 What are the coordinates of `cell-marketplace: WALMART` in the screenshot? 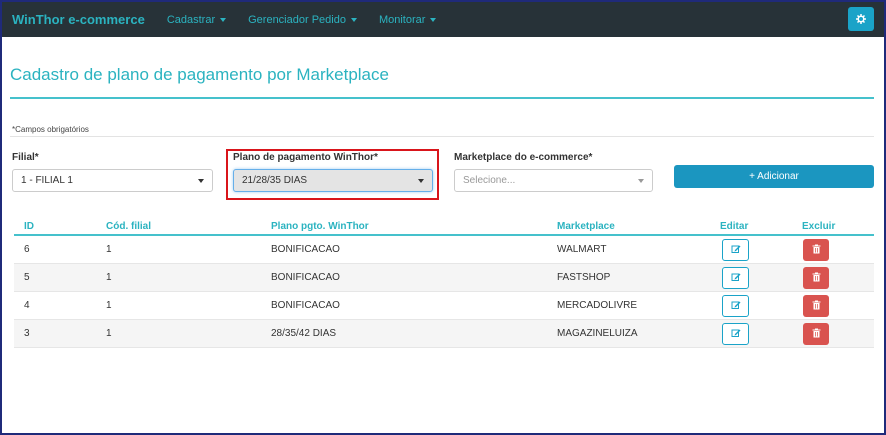 It's located at (582, 249).